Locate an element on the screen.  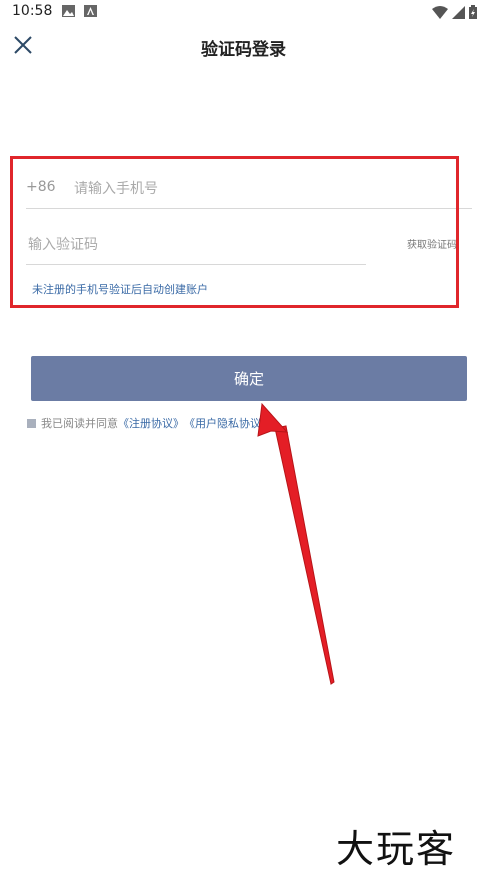
privacy-link: 《用户隐私协议》 is located at coordinates (228, 423).